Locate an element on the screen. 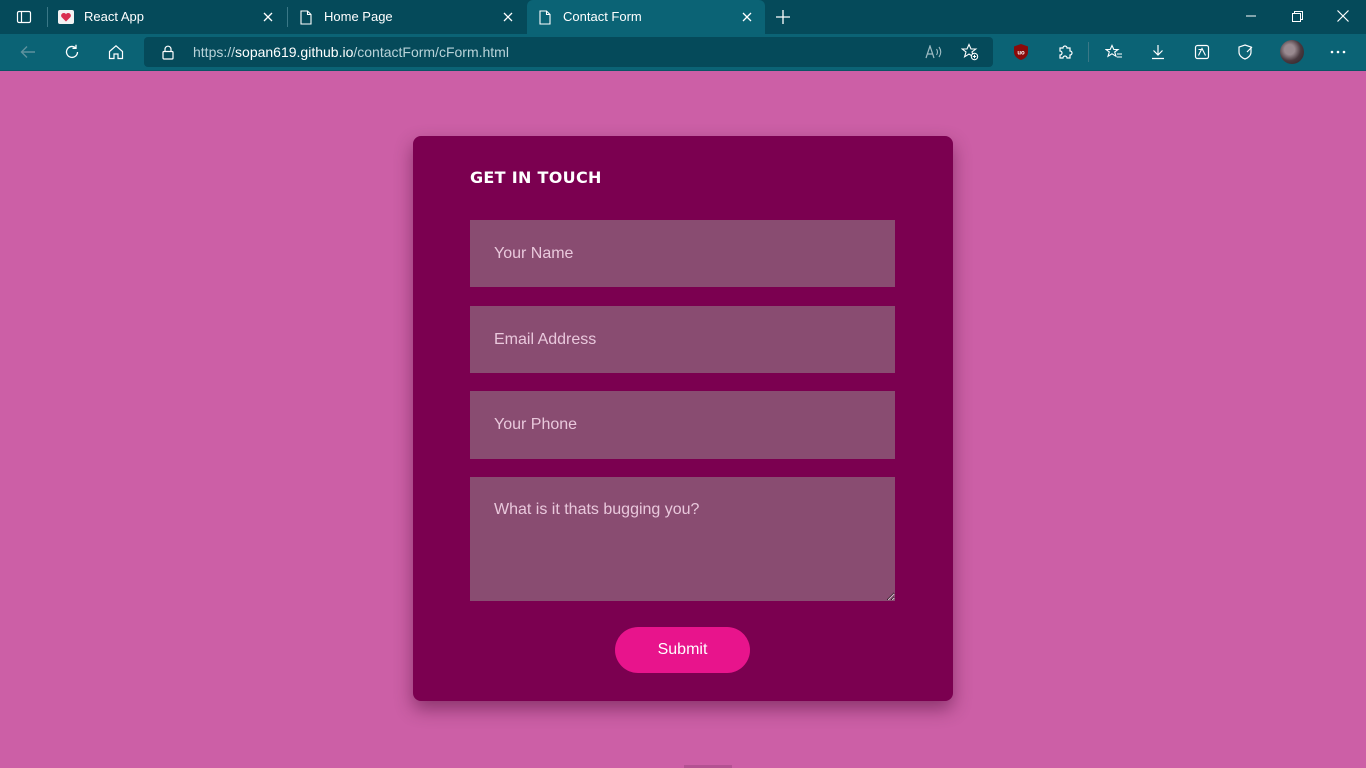  refresh-icon is located at coordinates (72, 51).